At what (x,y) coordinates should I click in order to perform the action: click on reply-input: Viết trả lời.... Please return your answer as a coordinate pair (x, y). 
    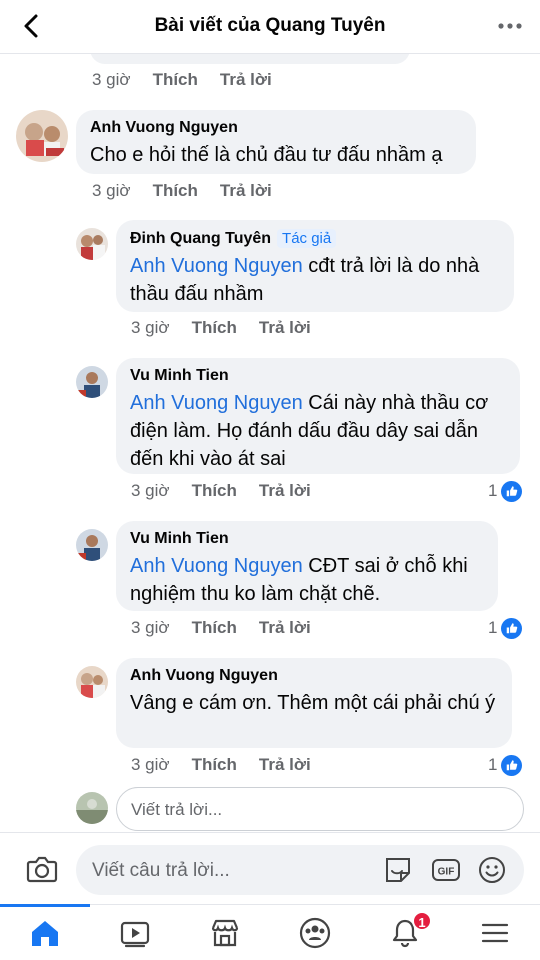
    Looking at the image, I should click on (320, 809).